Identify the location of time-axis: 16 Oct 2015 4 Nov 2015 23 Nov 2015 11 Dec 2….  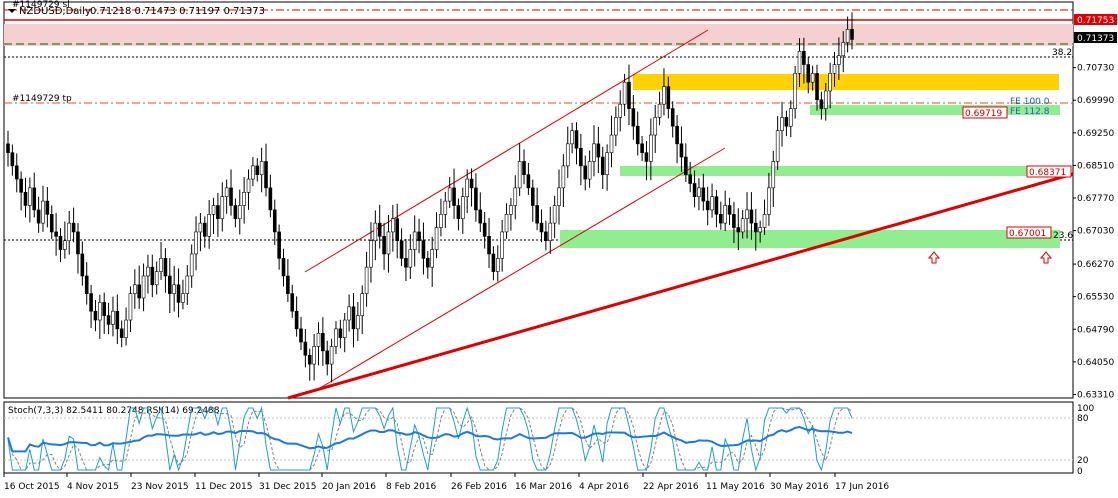
(446, 482).